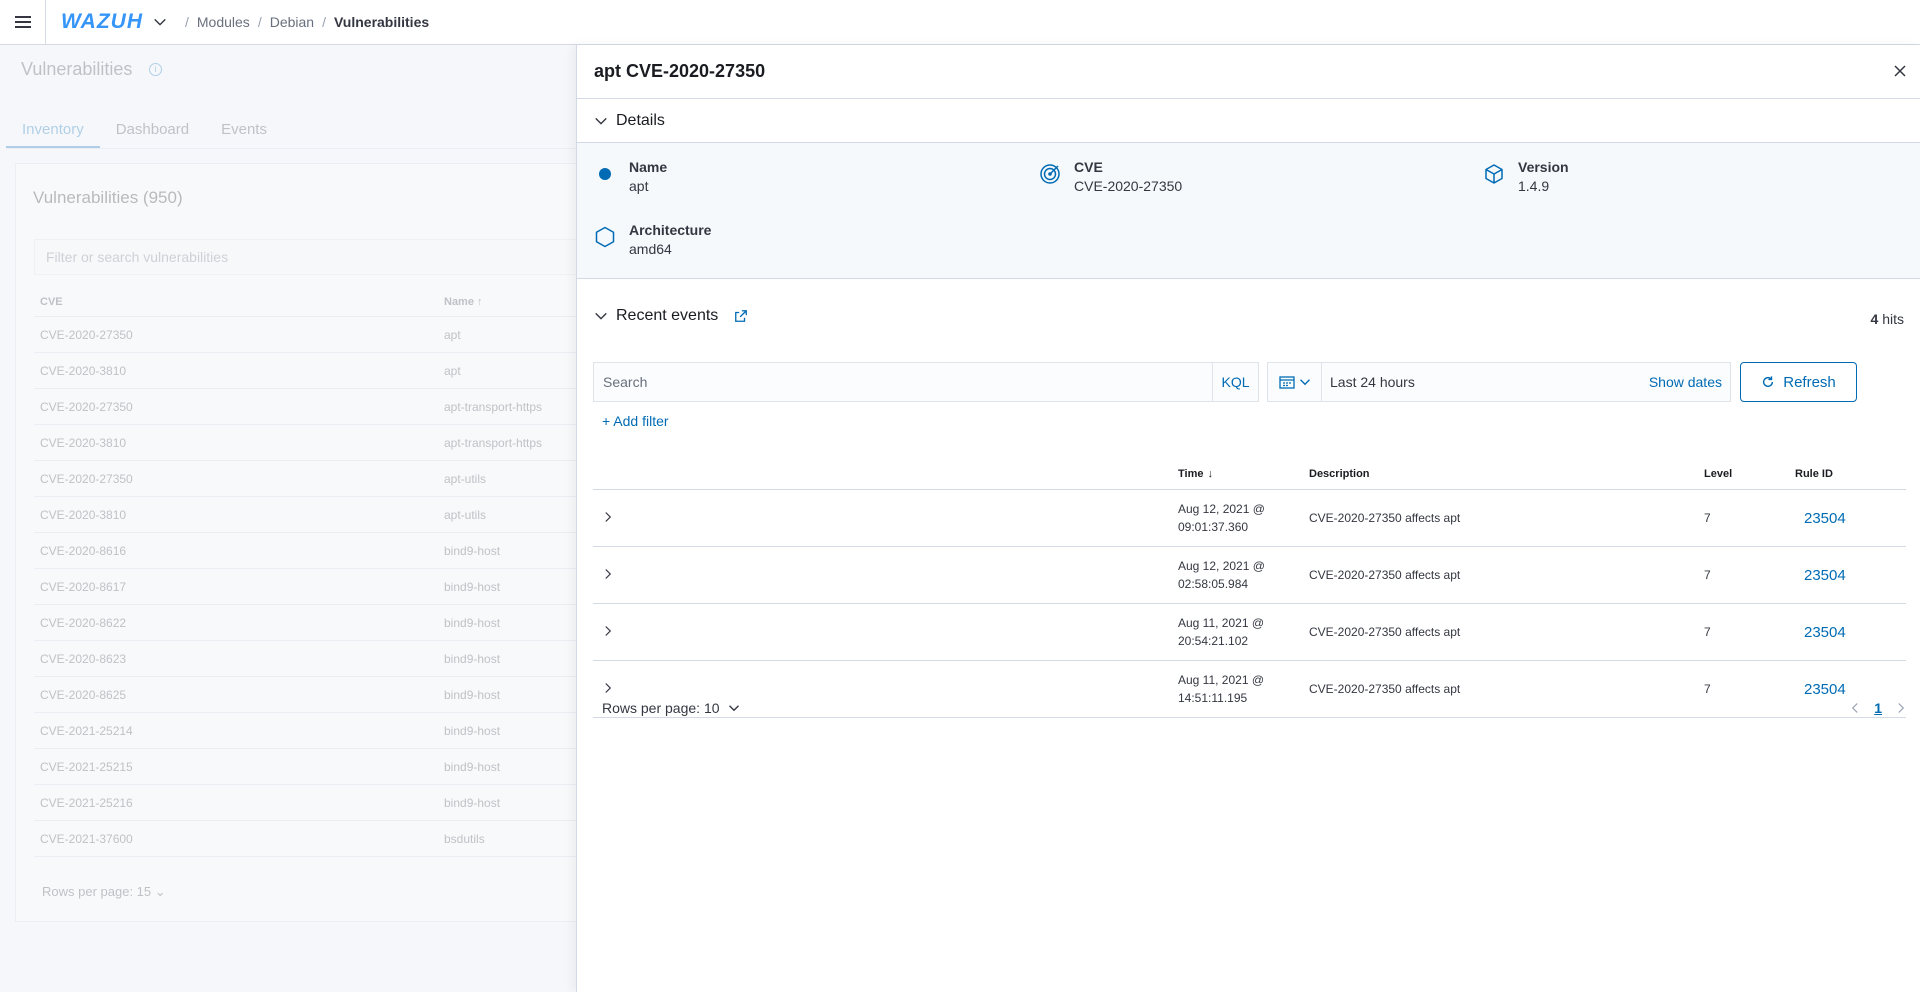  What do you see at coordinates (605, 174) in the screenshot?
I see `dot-icon` at bounding box center [605, 174].